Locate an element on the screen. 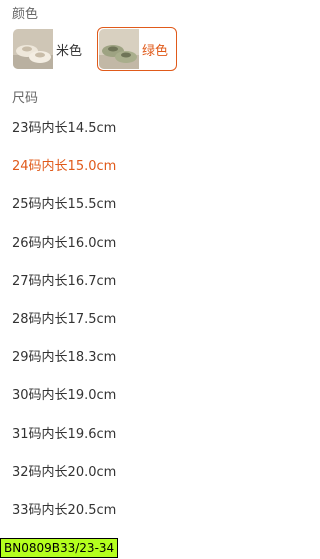  size-option: 26码内长16.0cm is located at coordinates (64, 244).